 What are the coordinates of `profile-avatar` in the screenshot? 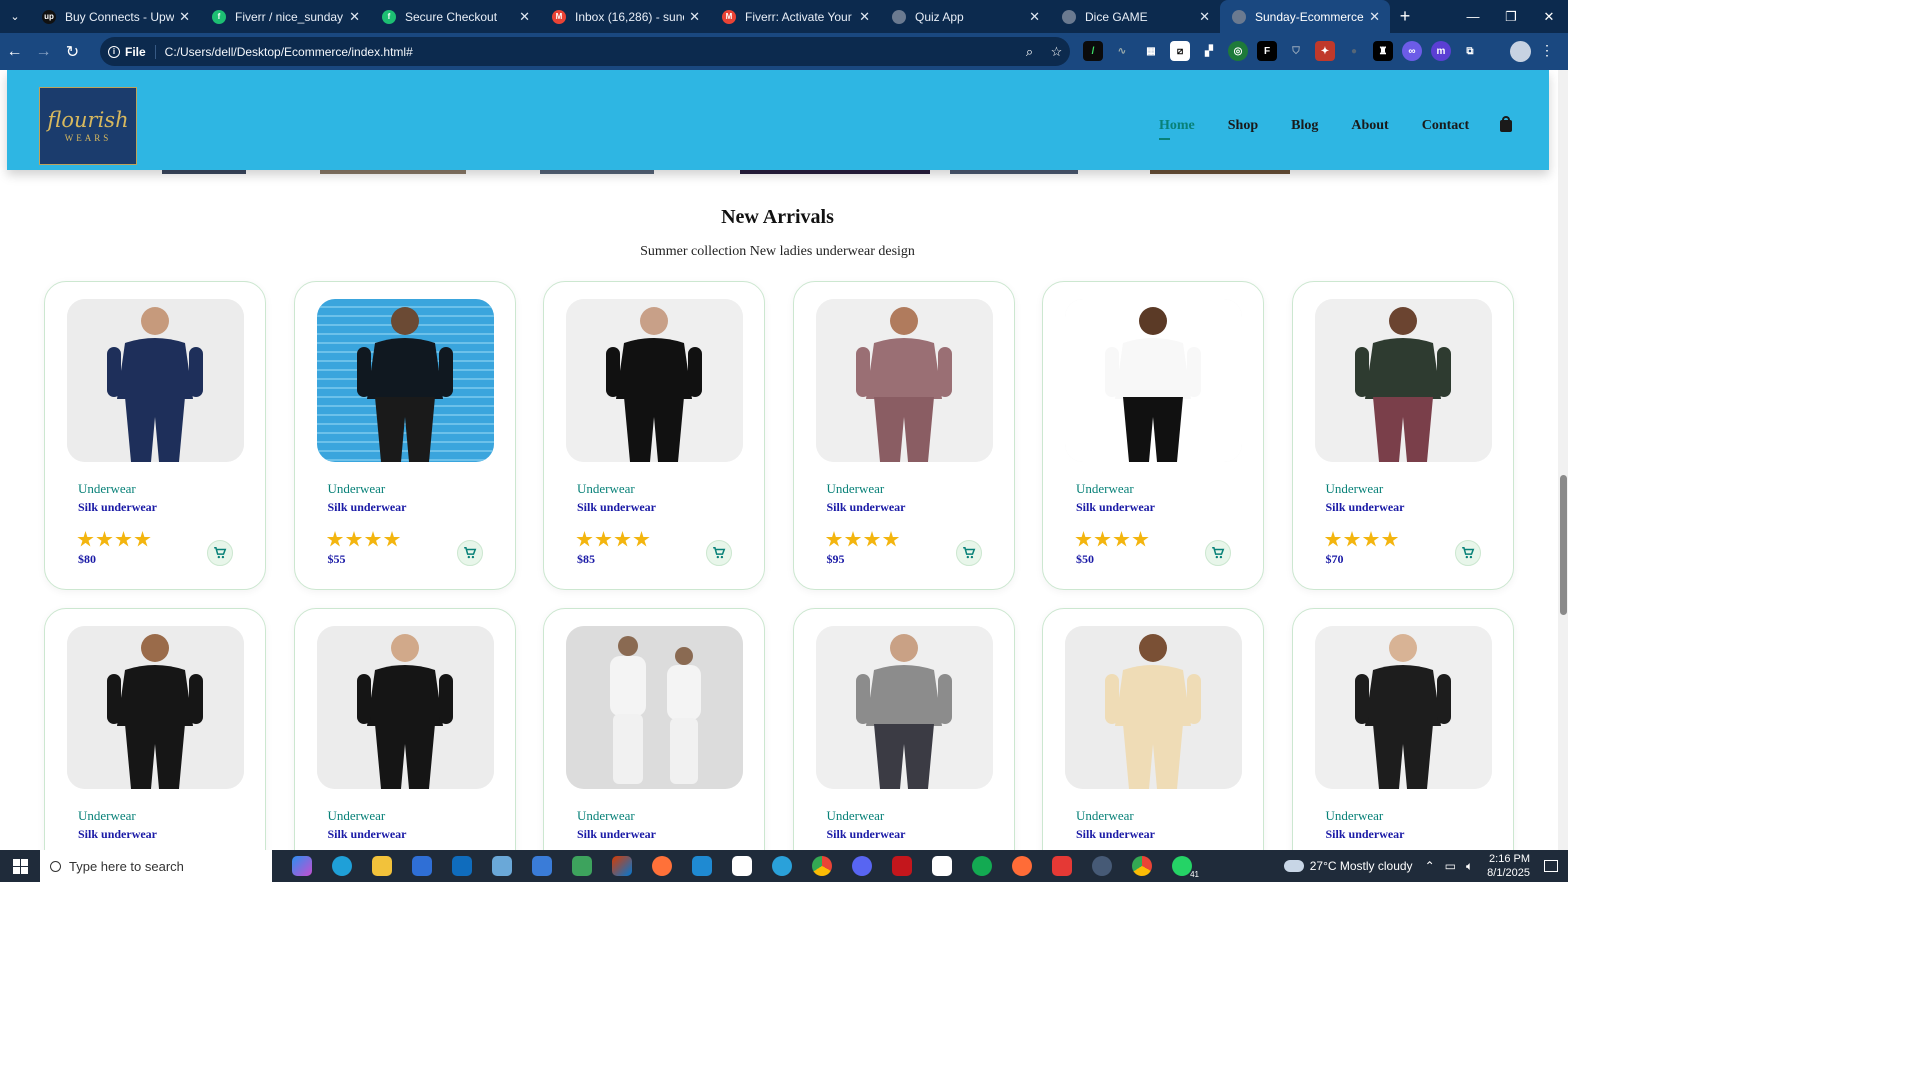 It's located at (1520, 51).